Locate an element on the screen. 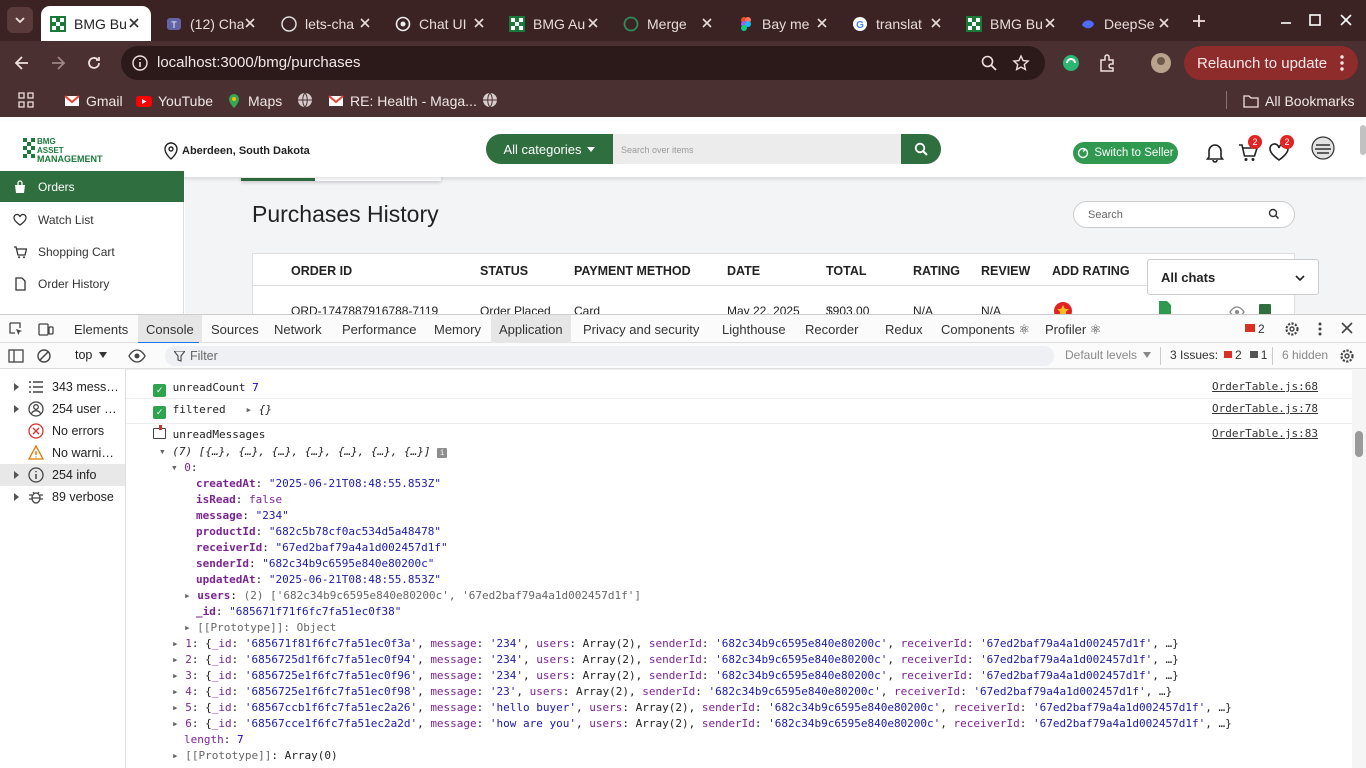 The height and width of the screenshot is (768, 1366). expand-arrow-icon: ▸ is located at coordinates (248, 409).